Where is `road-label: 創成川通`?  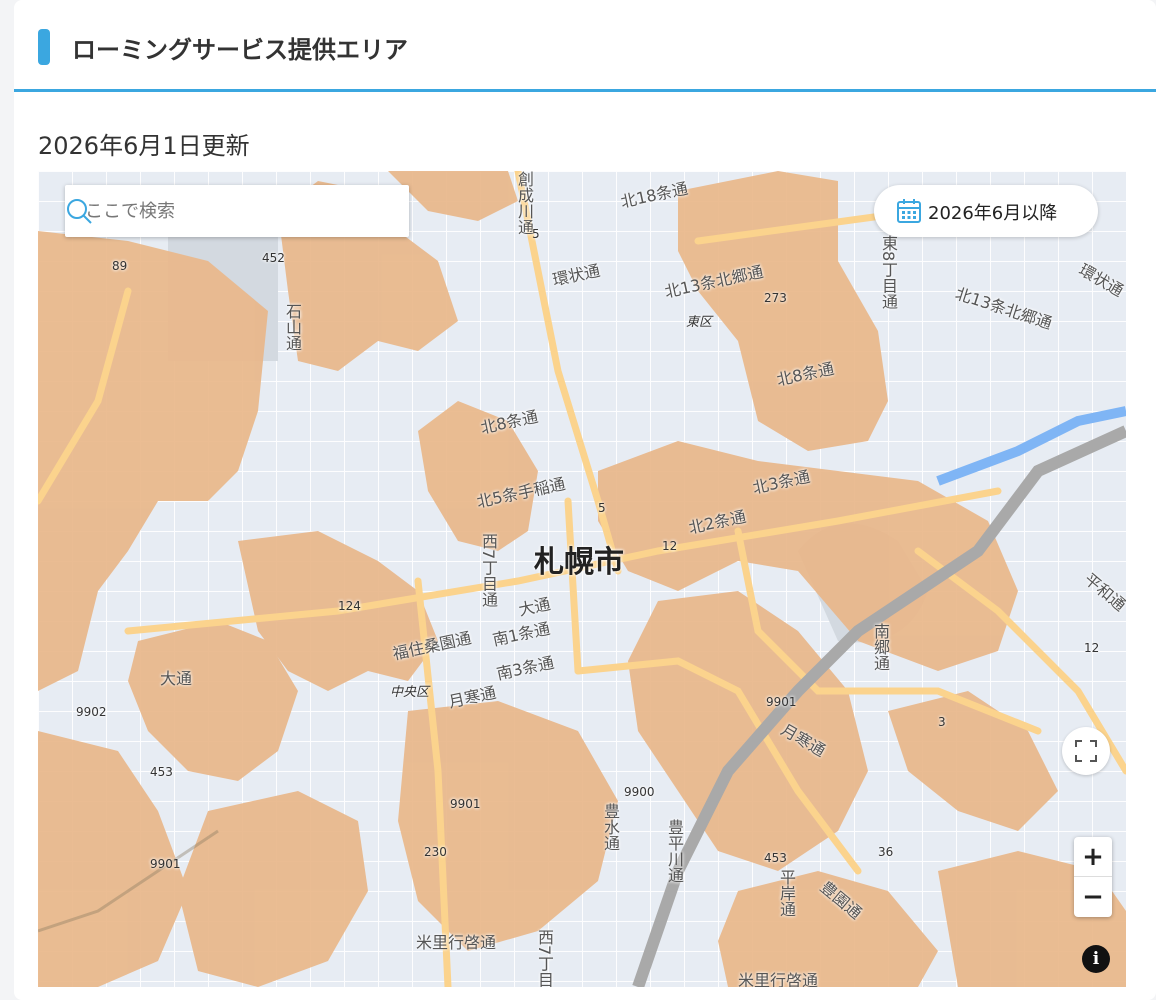 road-label: 創成川通 is located at coordinates (524, 203).